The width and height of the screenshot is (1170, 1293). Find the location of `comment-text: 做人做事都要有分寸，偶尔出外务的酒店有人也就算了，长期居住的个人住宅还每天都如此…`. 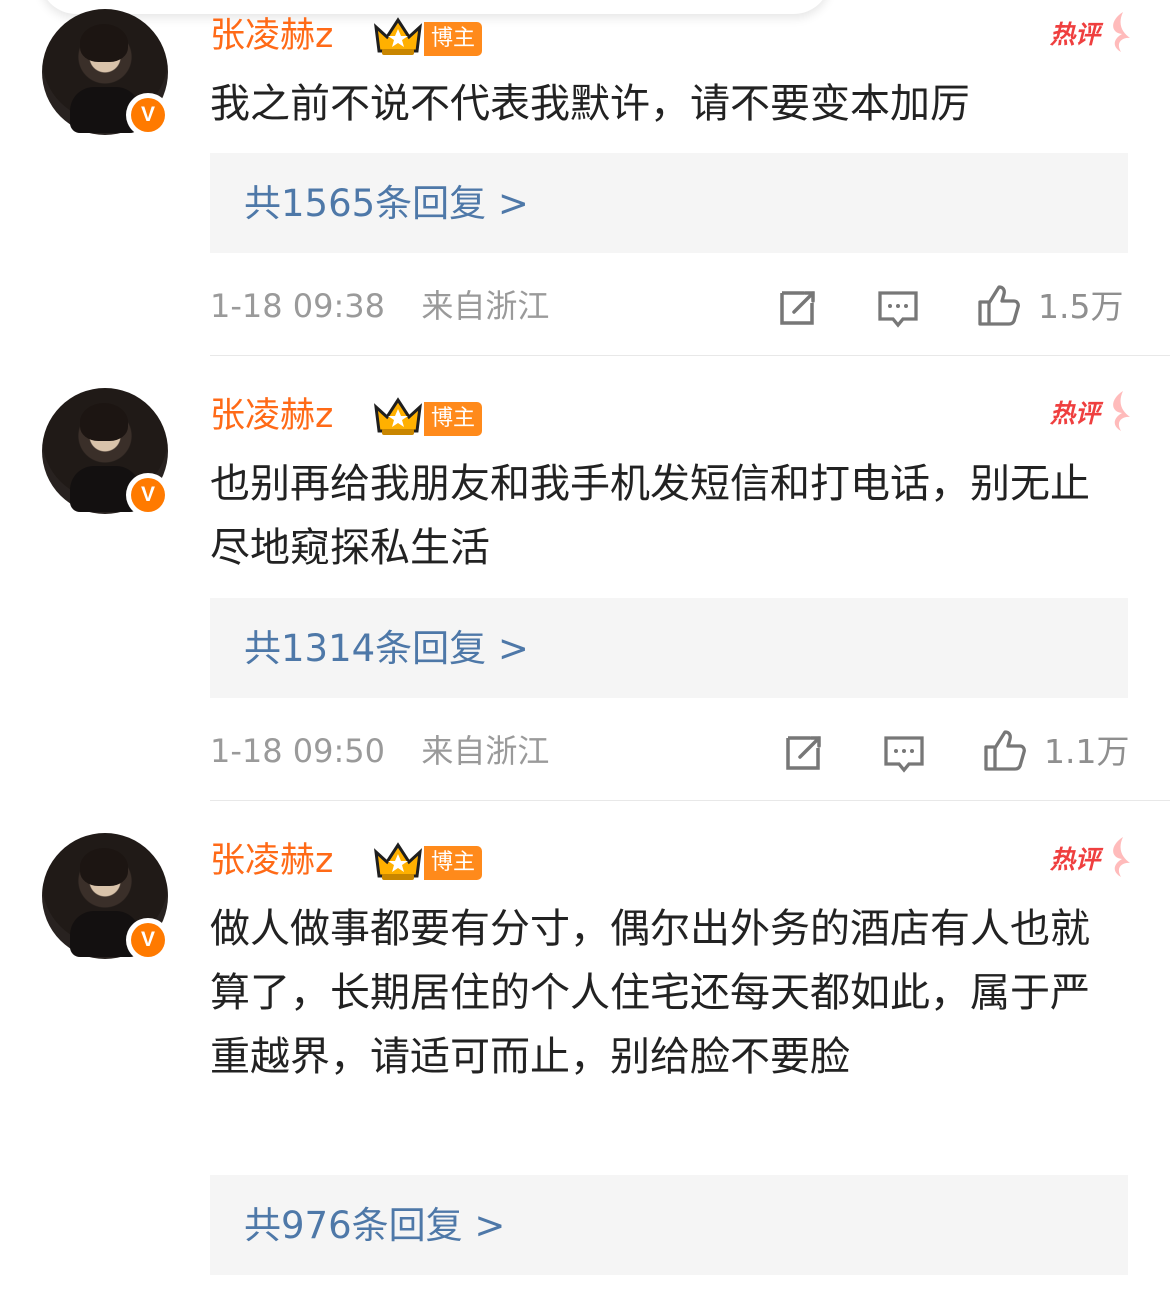

comment-text: 做人做事都要有分寸，偶尔出外务的酒店有人也就算了，长期居住的个人住宅还每天都如此… is located at coordinates (650, 993).